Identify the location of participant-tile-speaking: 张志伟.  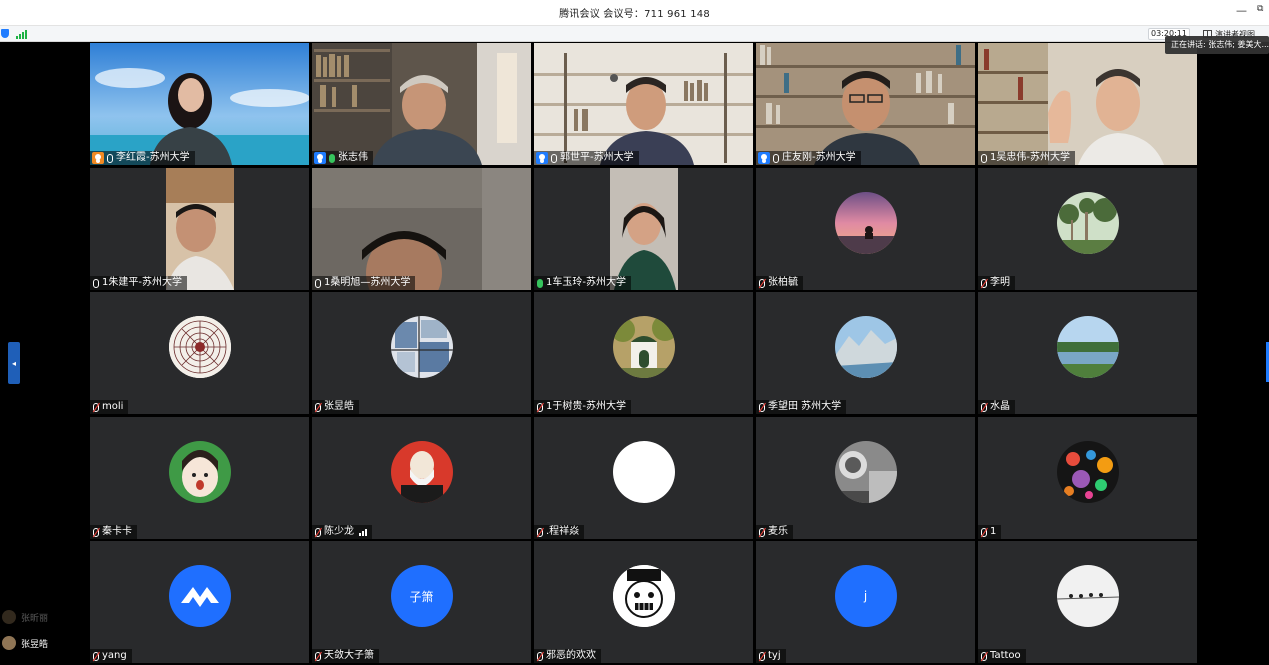
(421, 104).